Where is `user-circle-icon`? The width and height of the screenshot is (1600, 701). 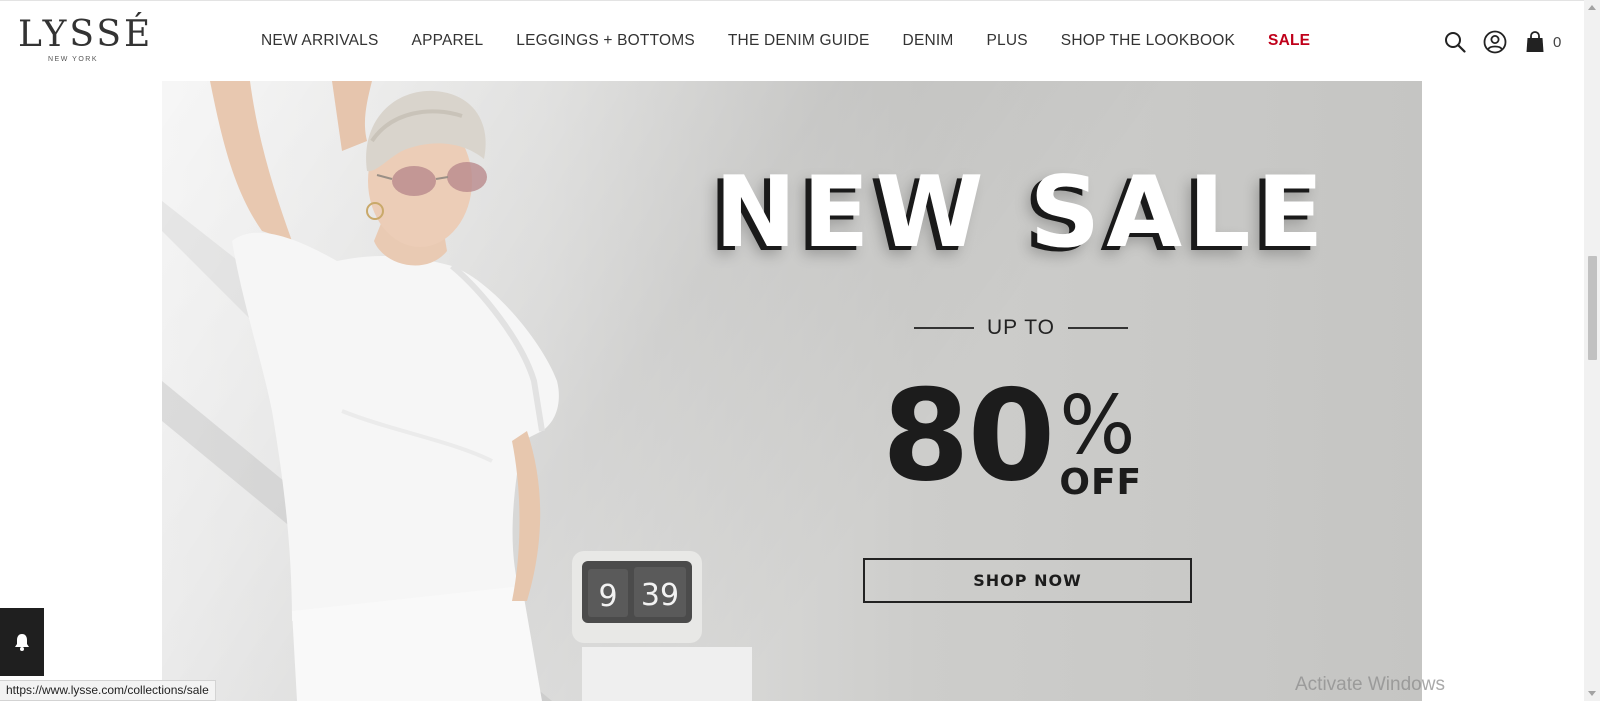
user-circle-icon is located at coordinates (1495, 42).